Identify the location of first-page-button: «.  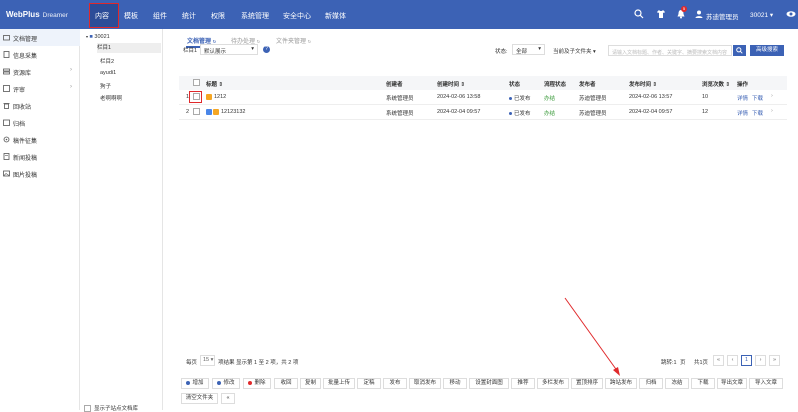
(718, 360).